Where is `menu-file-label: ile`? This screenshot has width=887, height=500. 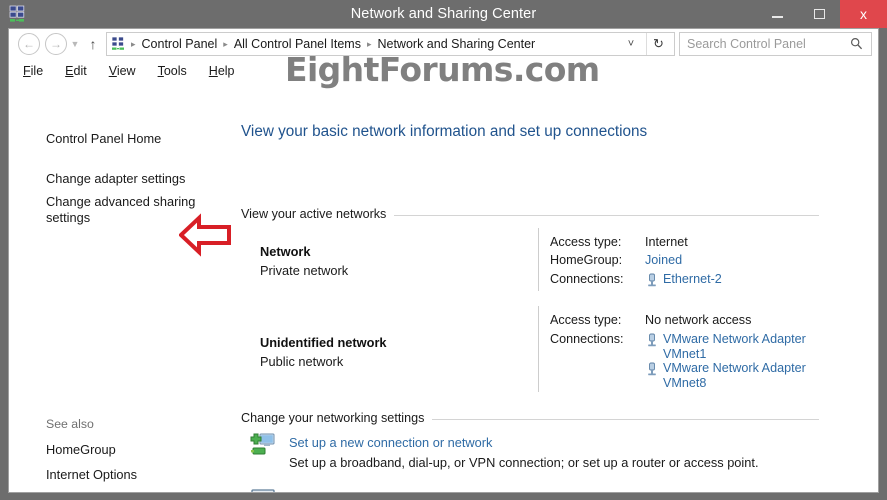
menu-file-label: ile is located at coordinates (37, 71).